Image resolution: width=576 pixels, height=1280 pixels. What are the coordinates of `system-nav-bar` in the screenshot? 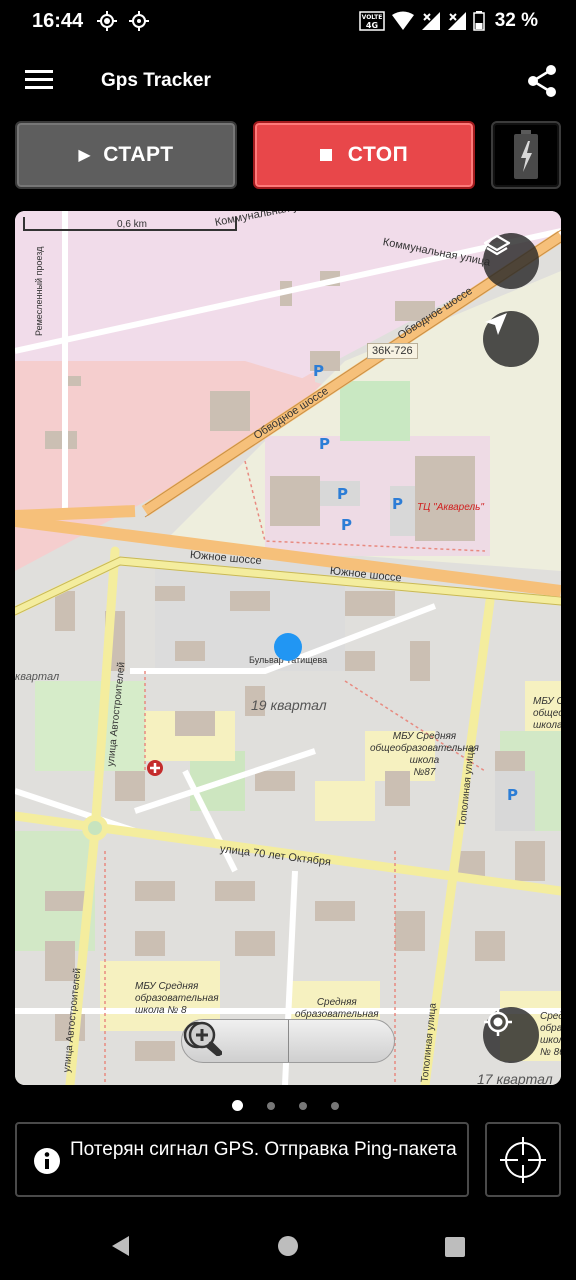 It's located at (288, 1245).